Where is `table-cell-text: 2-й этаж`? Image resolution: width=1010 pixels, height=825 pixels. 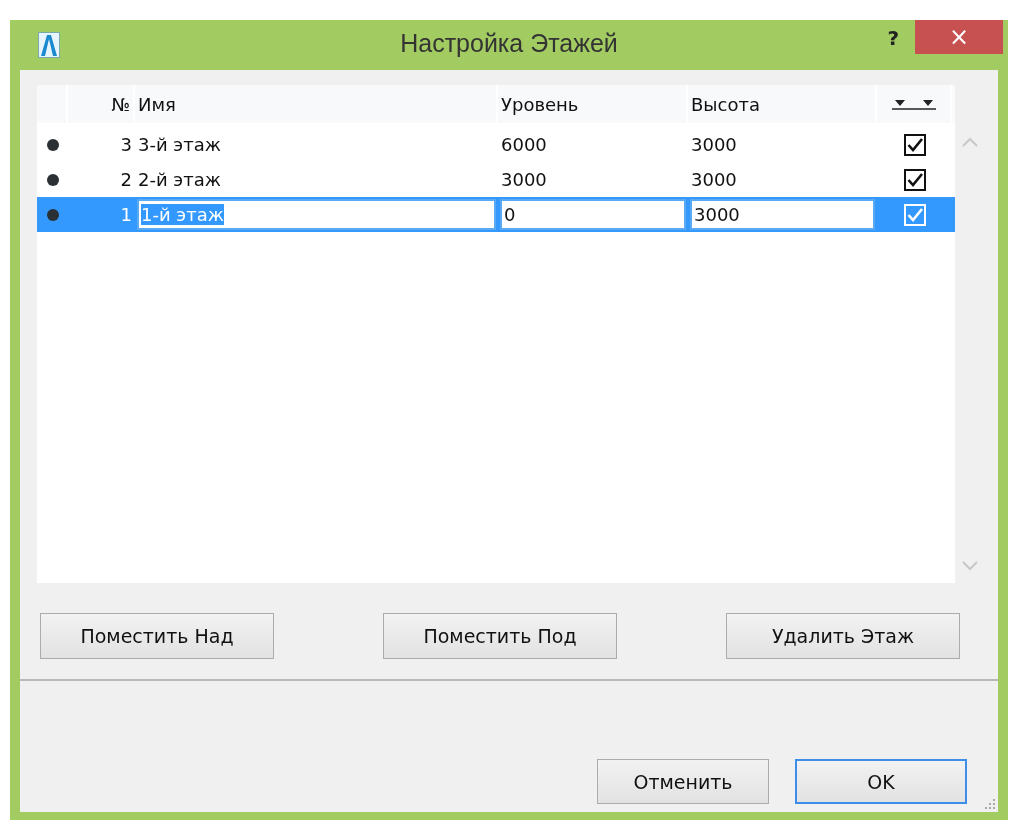 table-cell-text: 2-й этаж is located at coordinates (179, 179).